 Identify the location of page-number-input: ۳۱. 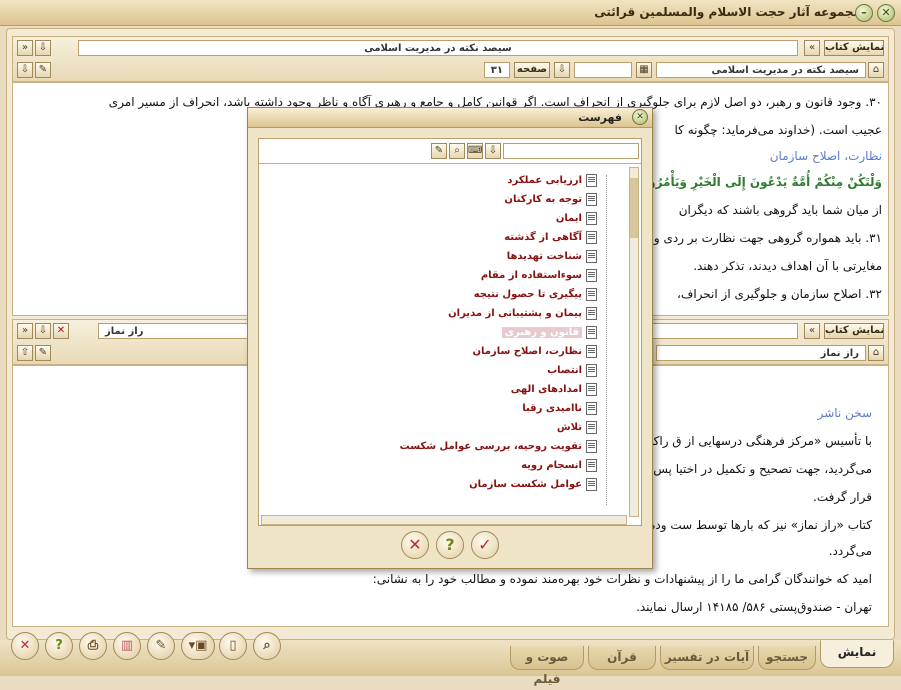
(497, 70).